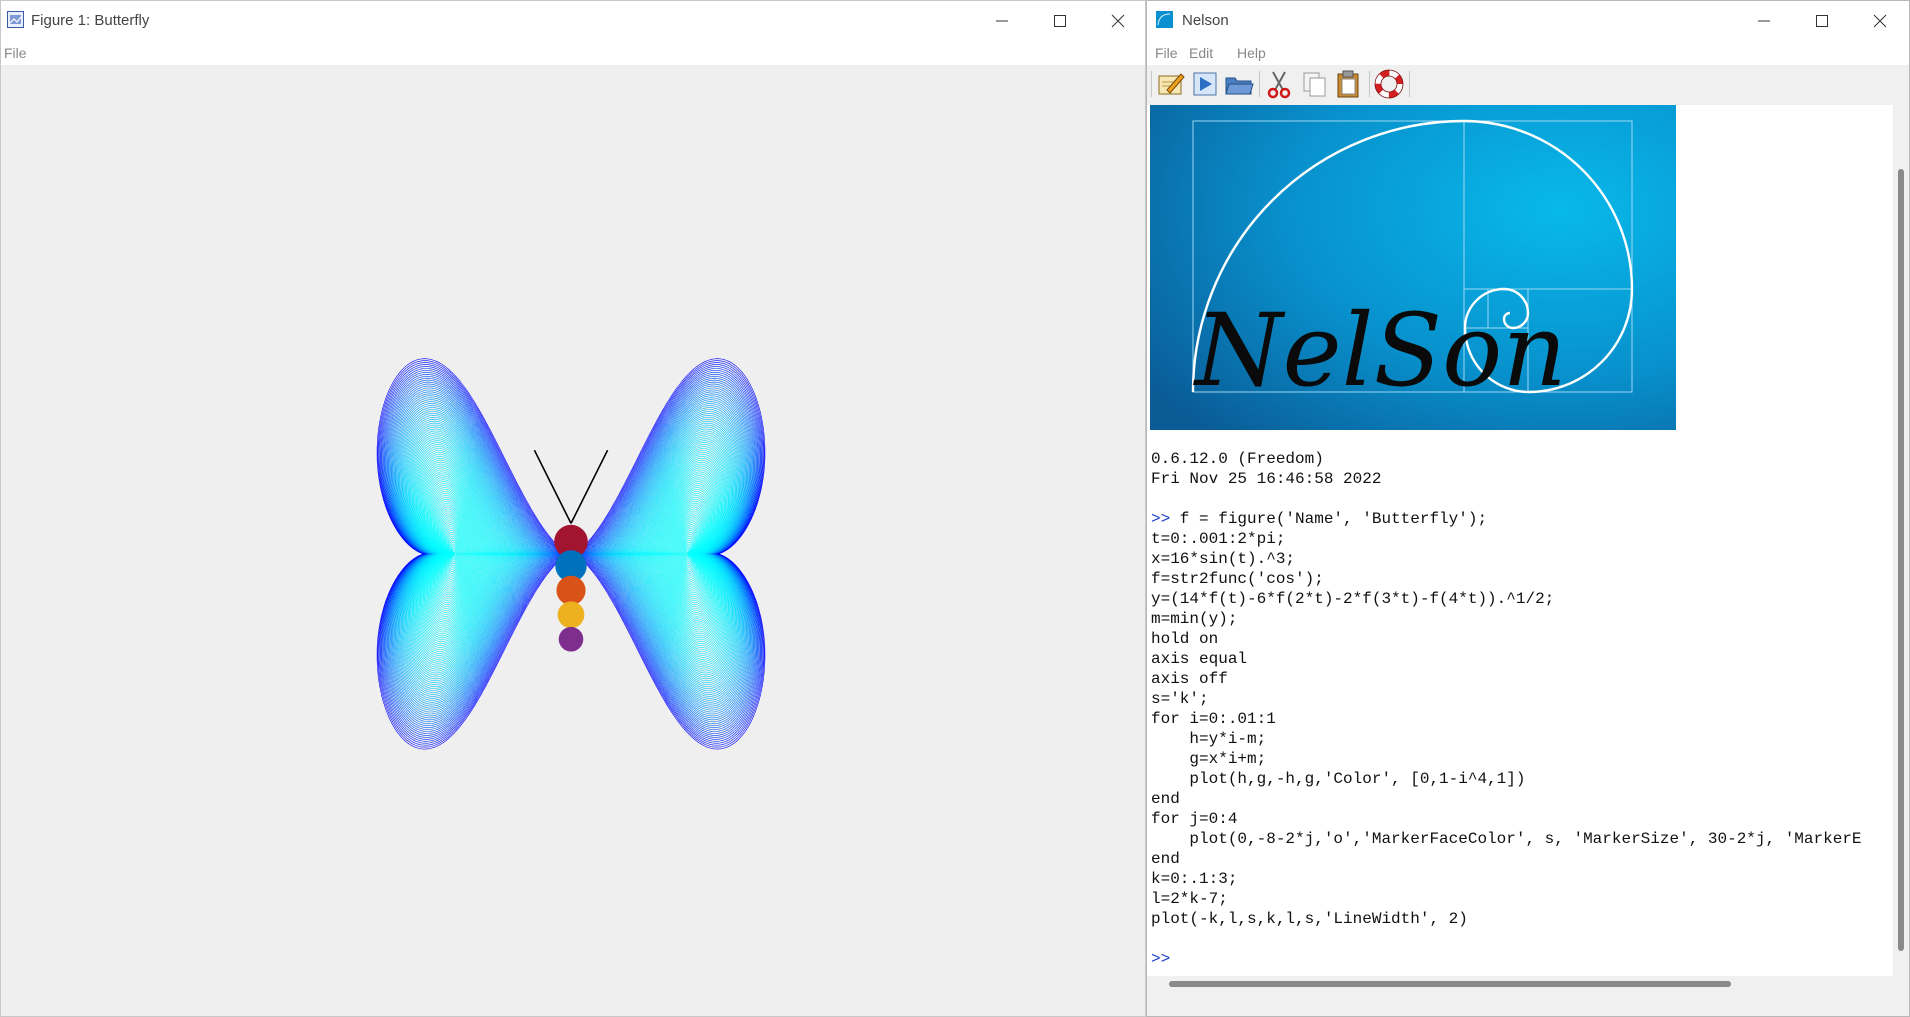  I want to click on script-line: axis off, so click(1189, 679).